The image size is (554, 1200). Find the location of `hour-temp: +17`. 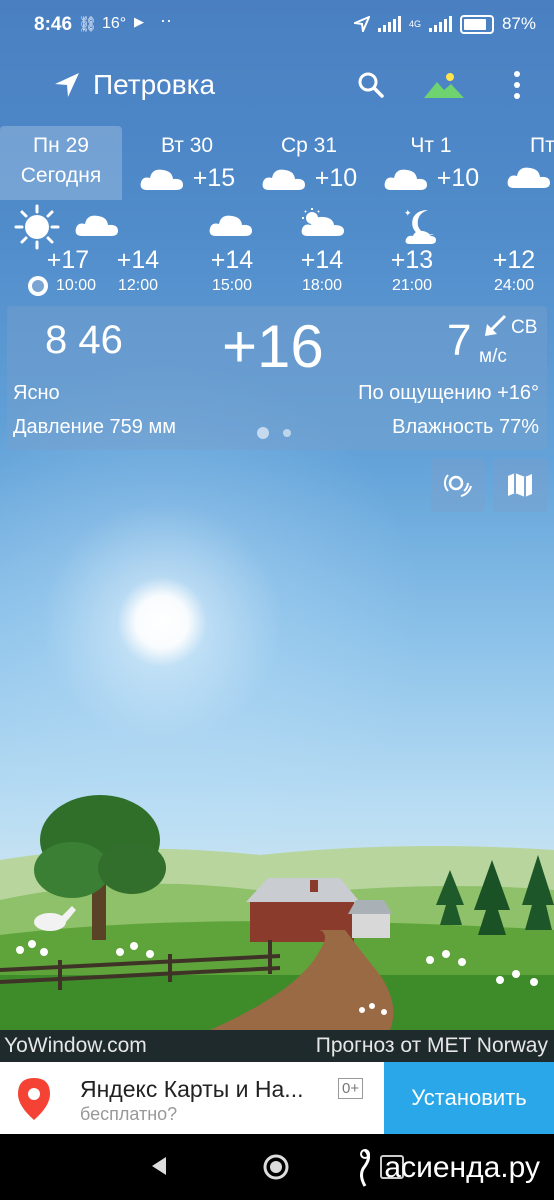

hour-temp: +17 is located at coordinates (68, 260).